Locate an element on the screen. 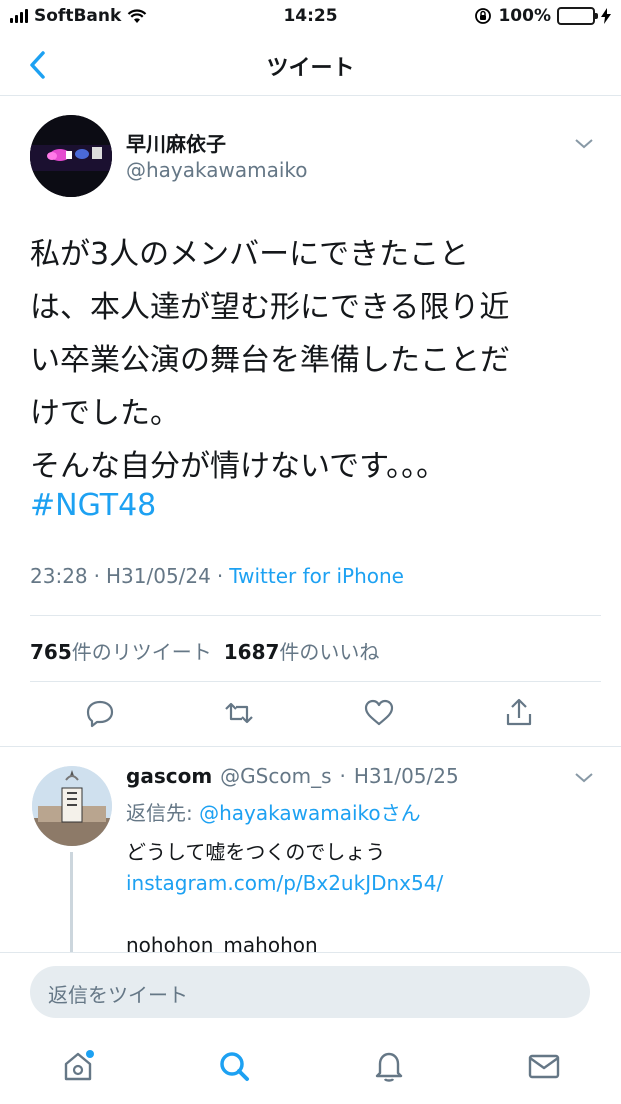 The width and height of the screenshot is (621, 1104). tab-notifications is located at coordinates (389, 1066).